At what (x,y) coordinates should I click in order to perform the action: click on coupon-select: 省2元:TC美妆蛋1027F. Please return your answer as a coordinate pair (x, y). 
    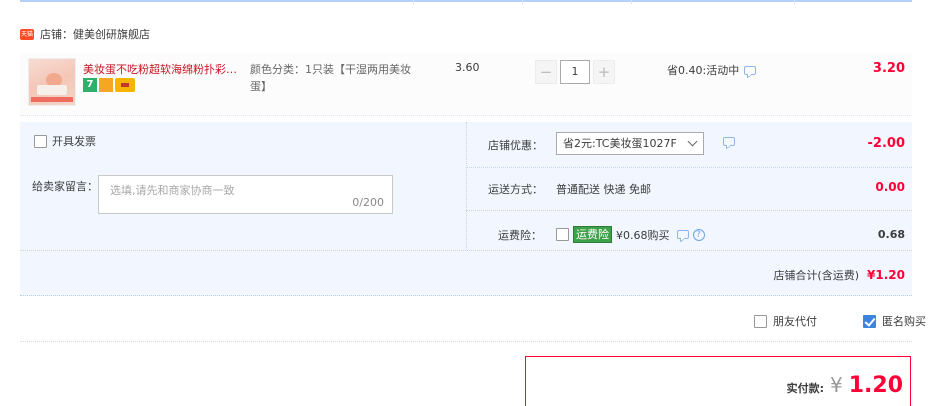
    Looking at the image, I should click on (630, 143).